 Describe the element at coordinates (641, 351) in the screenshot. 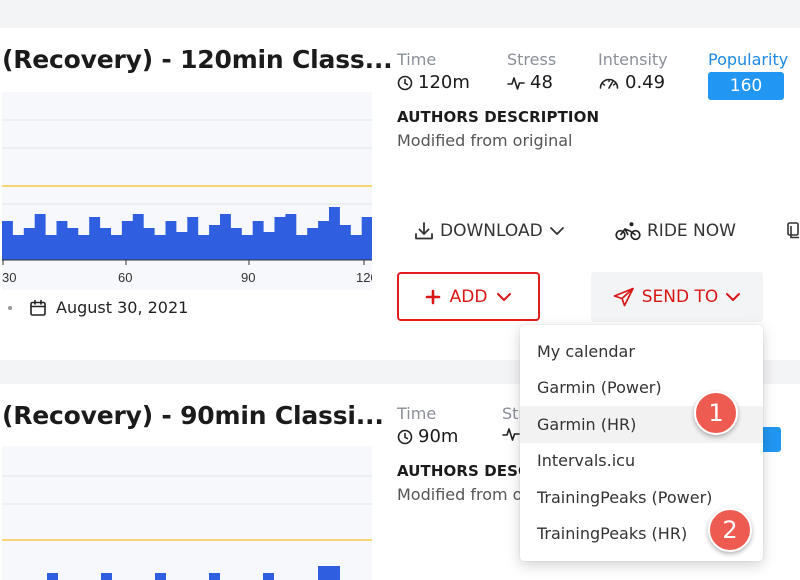

I see `menu-item-my-calendar: My calendar` at that location.